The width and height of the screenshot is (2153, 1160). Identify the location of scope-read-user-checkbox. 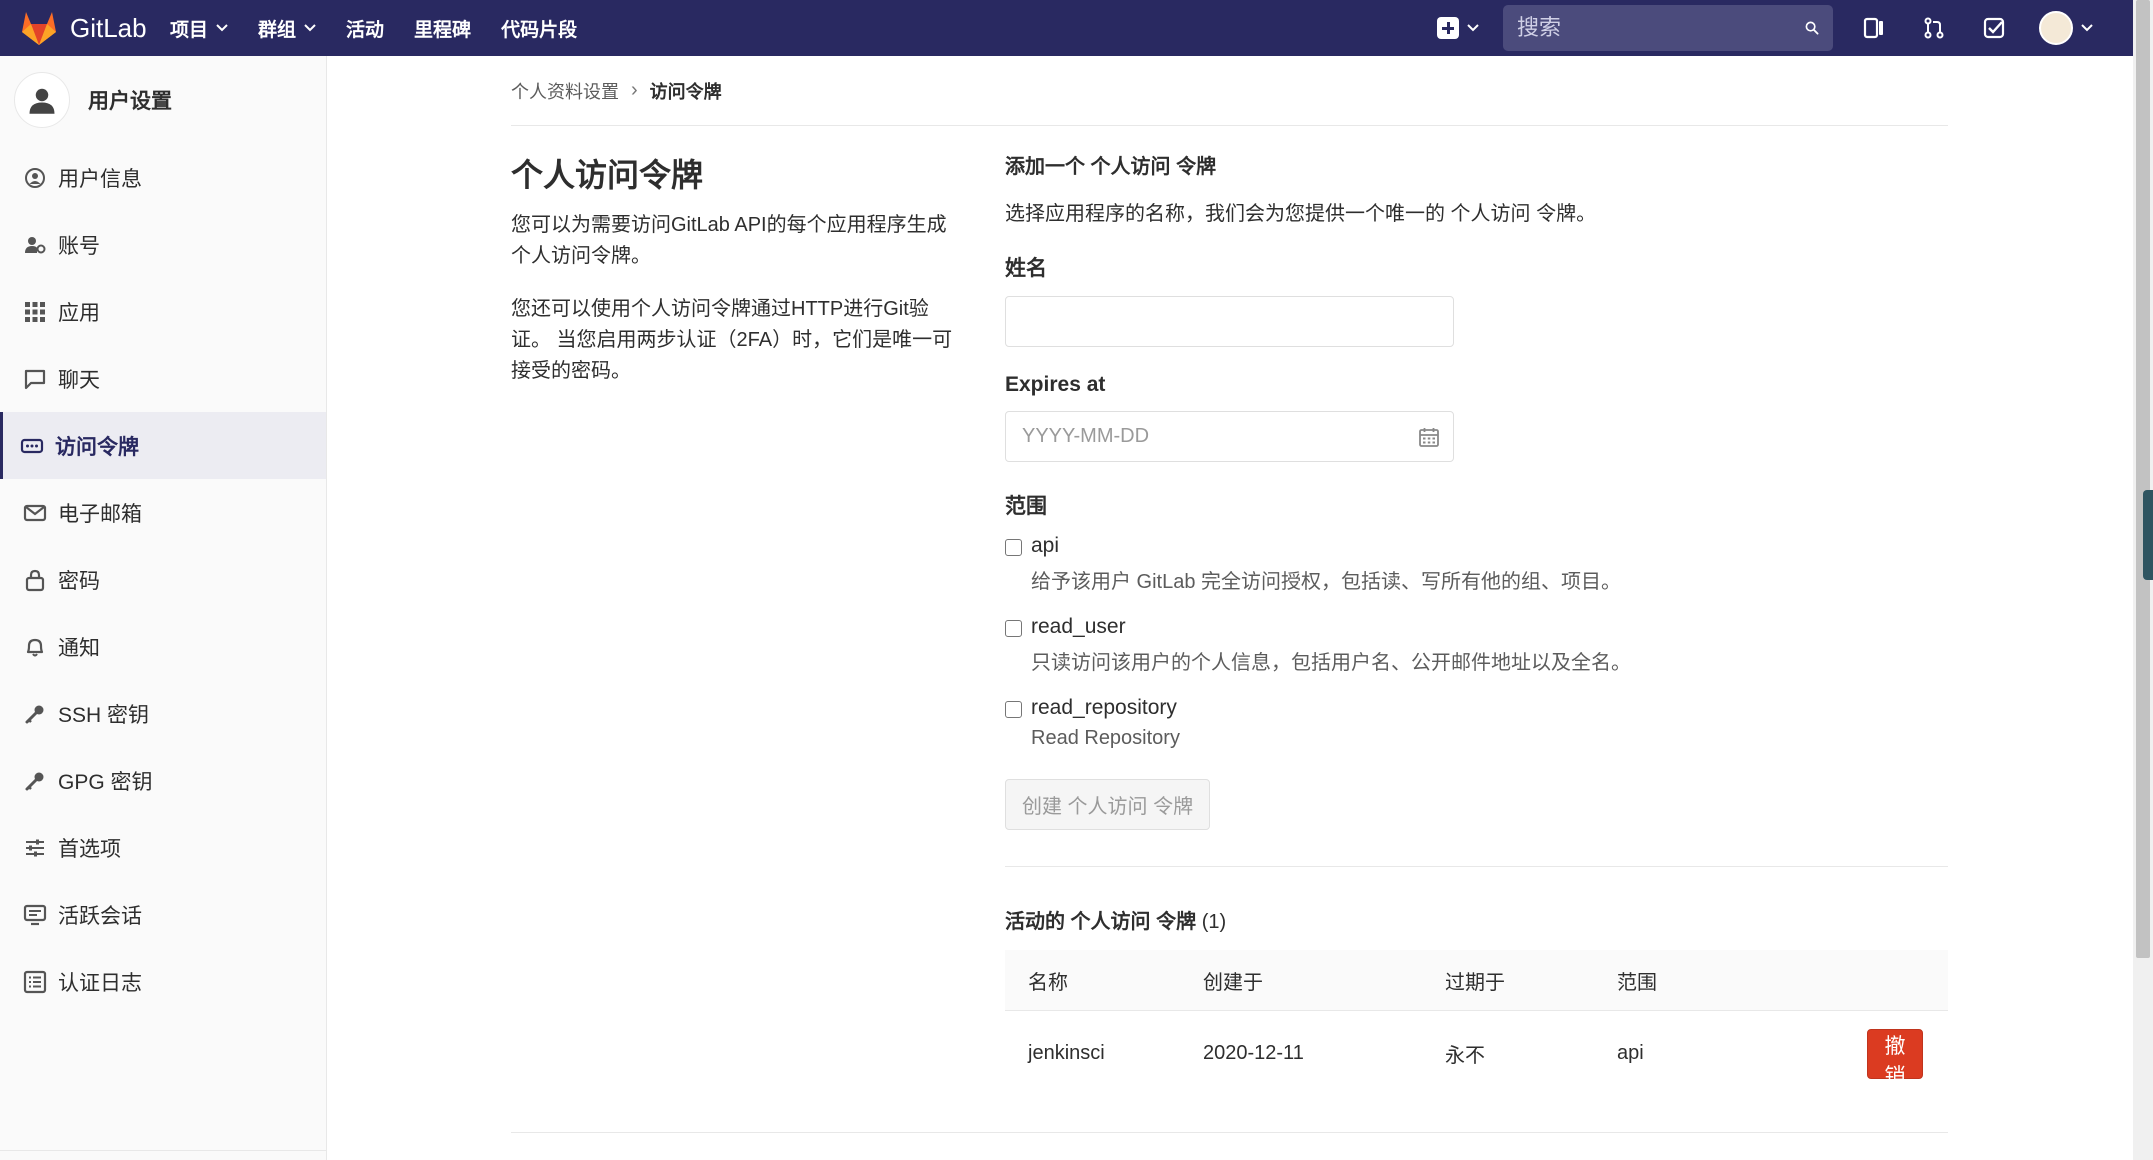
(1013, 628).